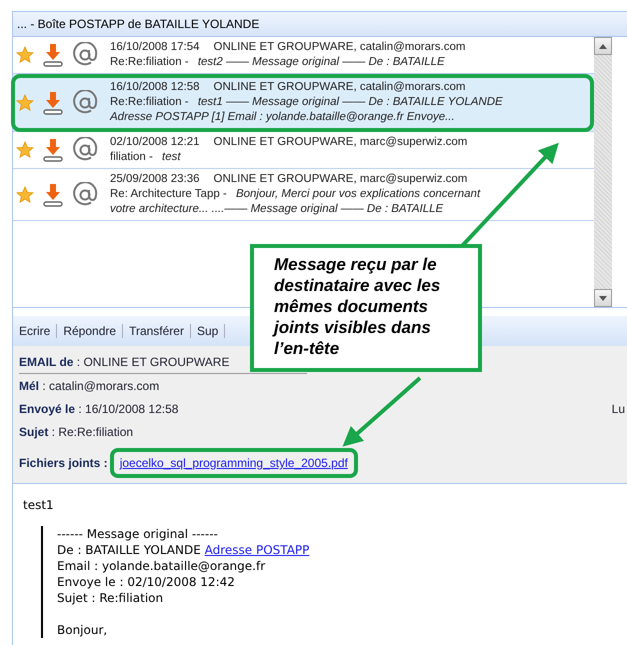 Image resolution: width=627 pixels, height=645 pixels. I want to click on quote-line: Sujet : Re:filiation, so click(110, 598).